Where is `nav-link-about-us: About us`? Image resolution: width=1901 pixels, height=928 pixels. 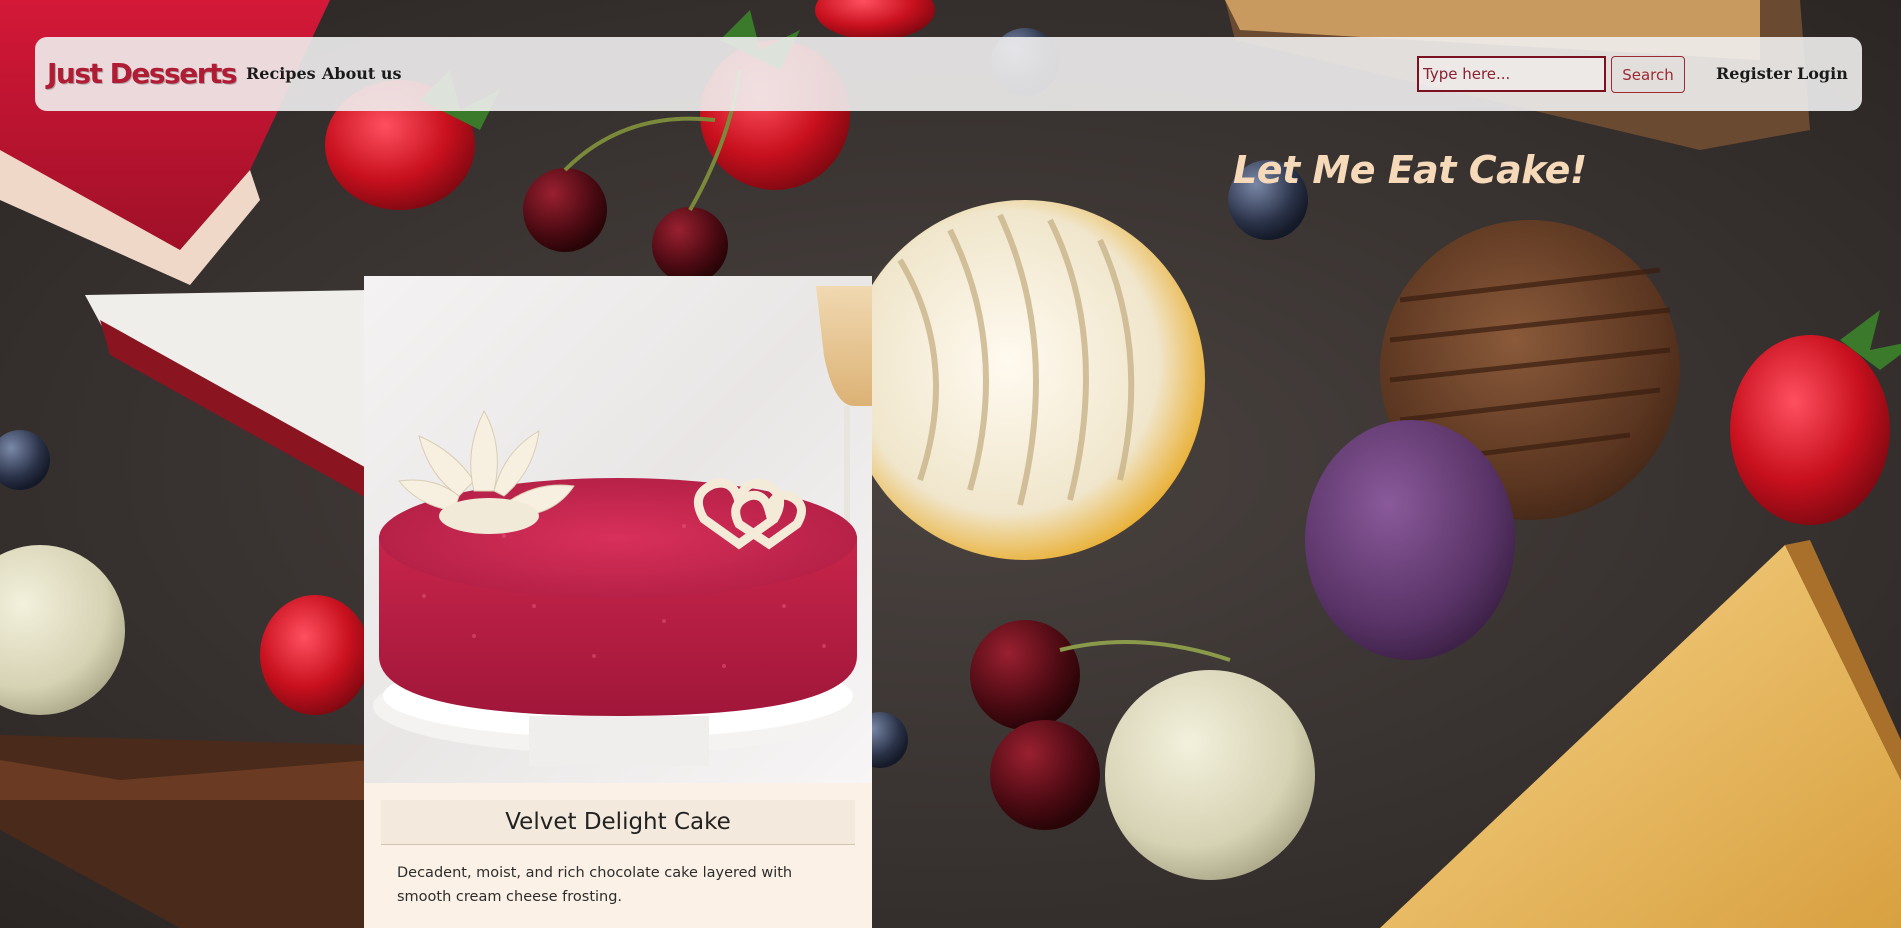 nav-link-about-us: About us is located at coordinates (362, 73).